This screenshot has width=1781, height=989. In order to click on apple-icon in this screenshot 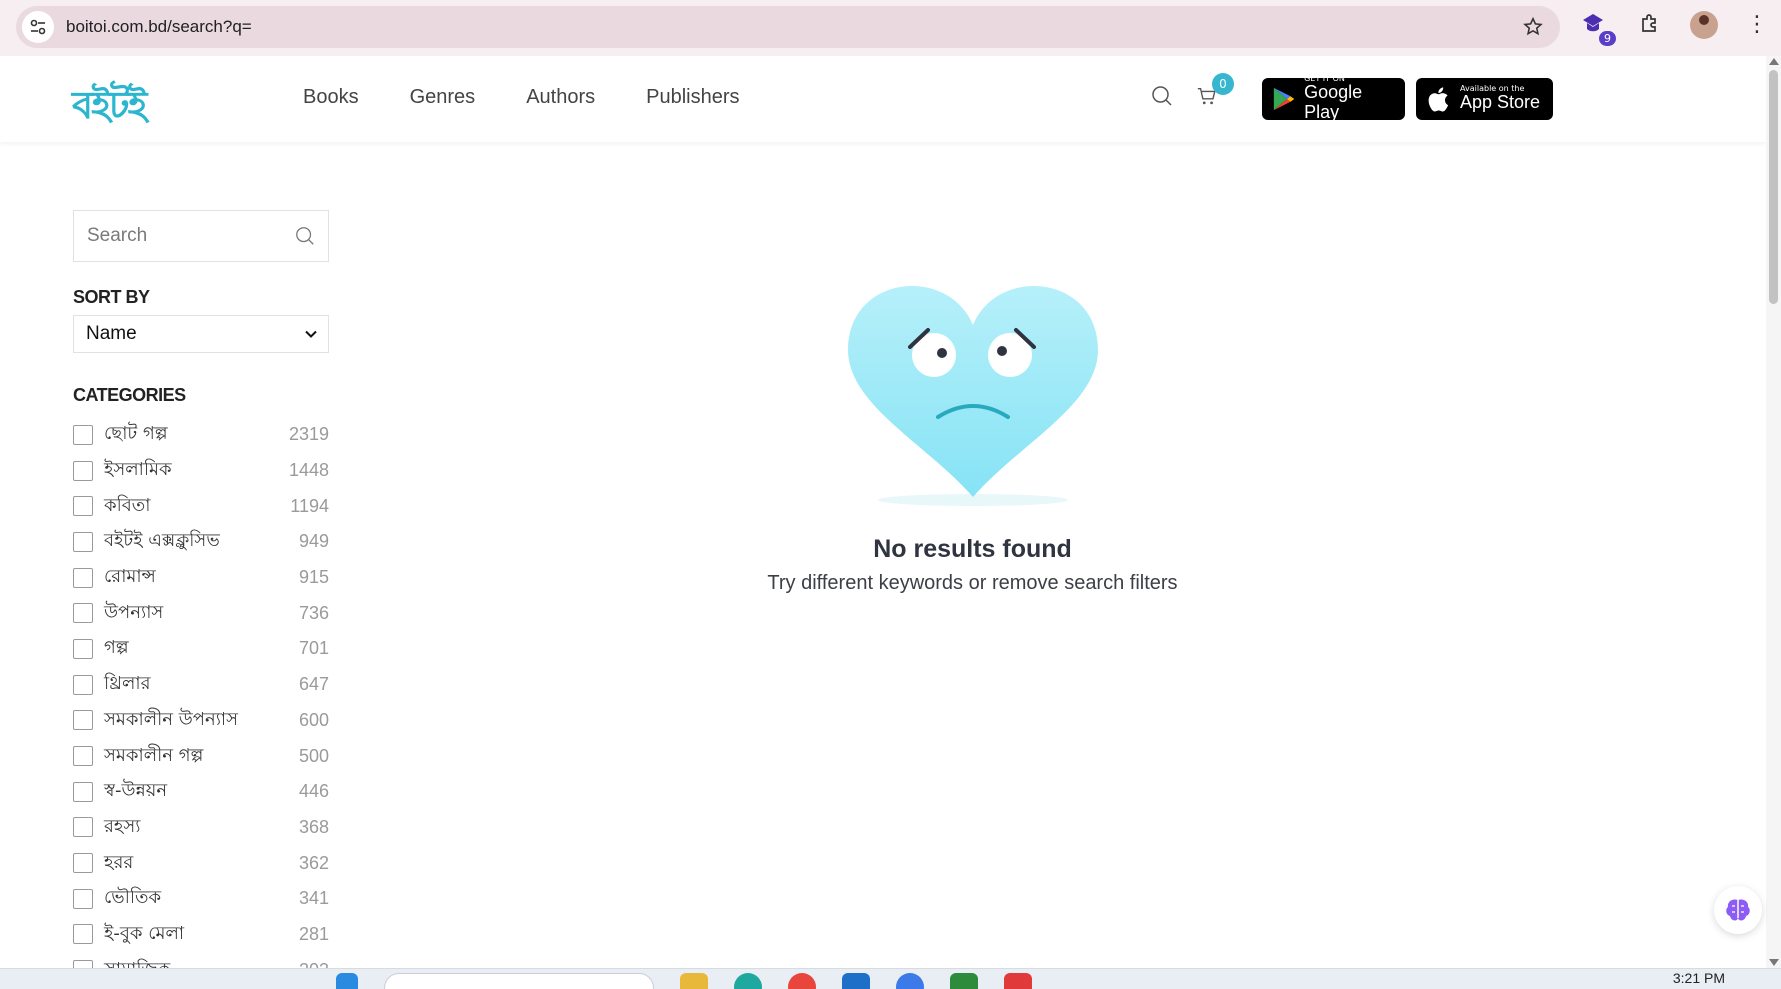, I will do `click(1438, 99)`.